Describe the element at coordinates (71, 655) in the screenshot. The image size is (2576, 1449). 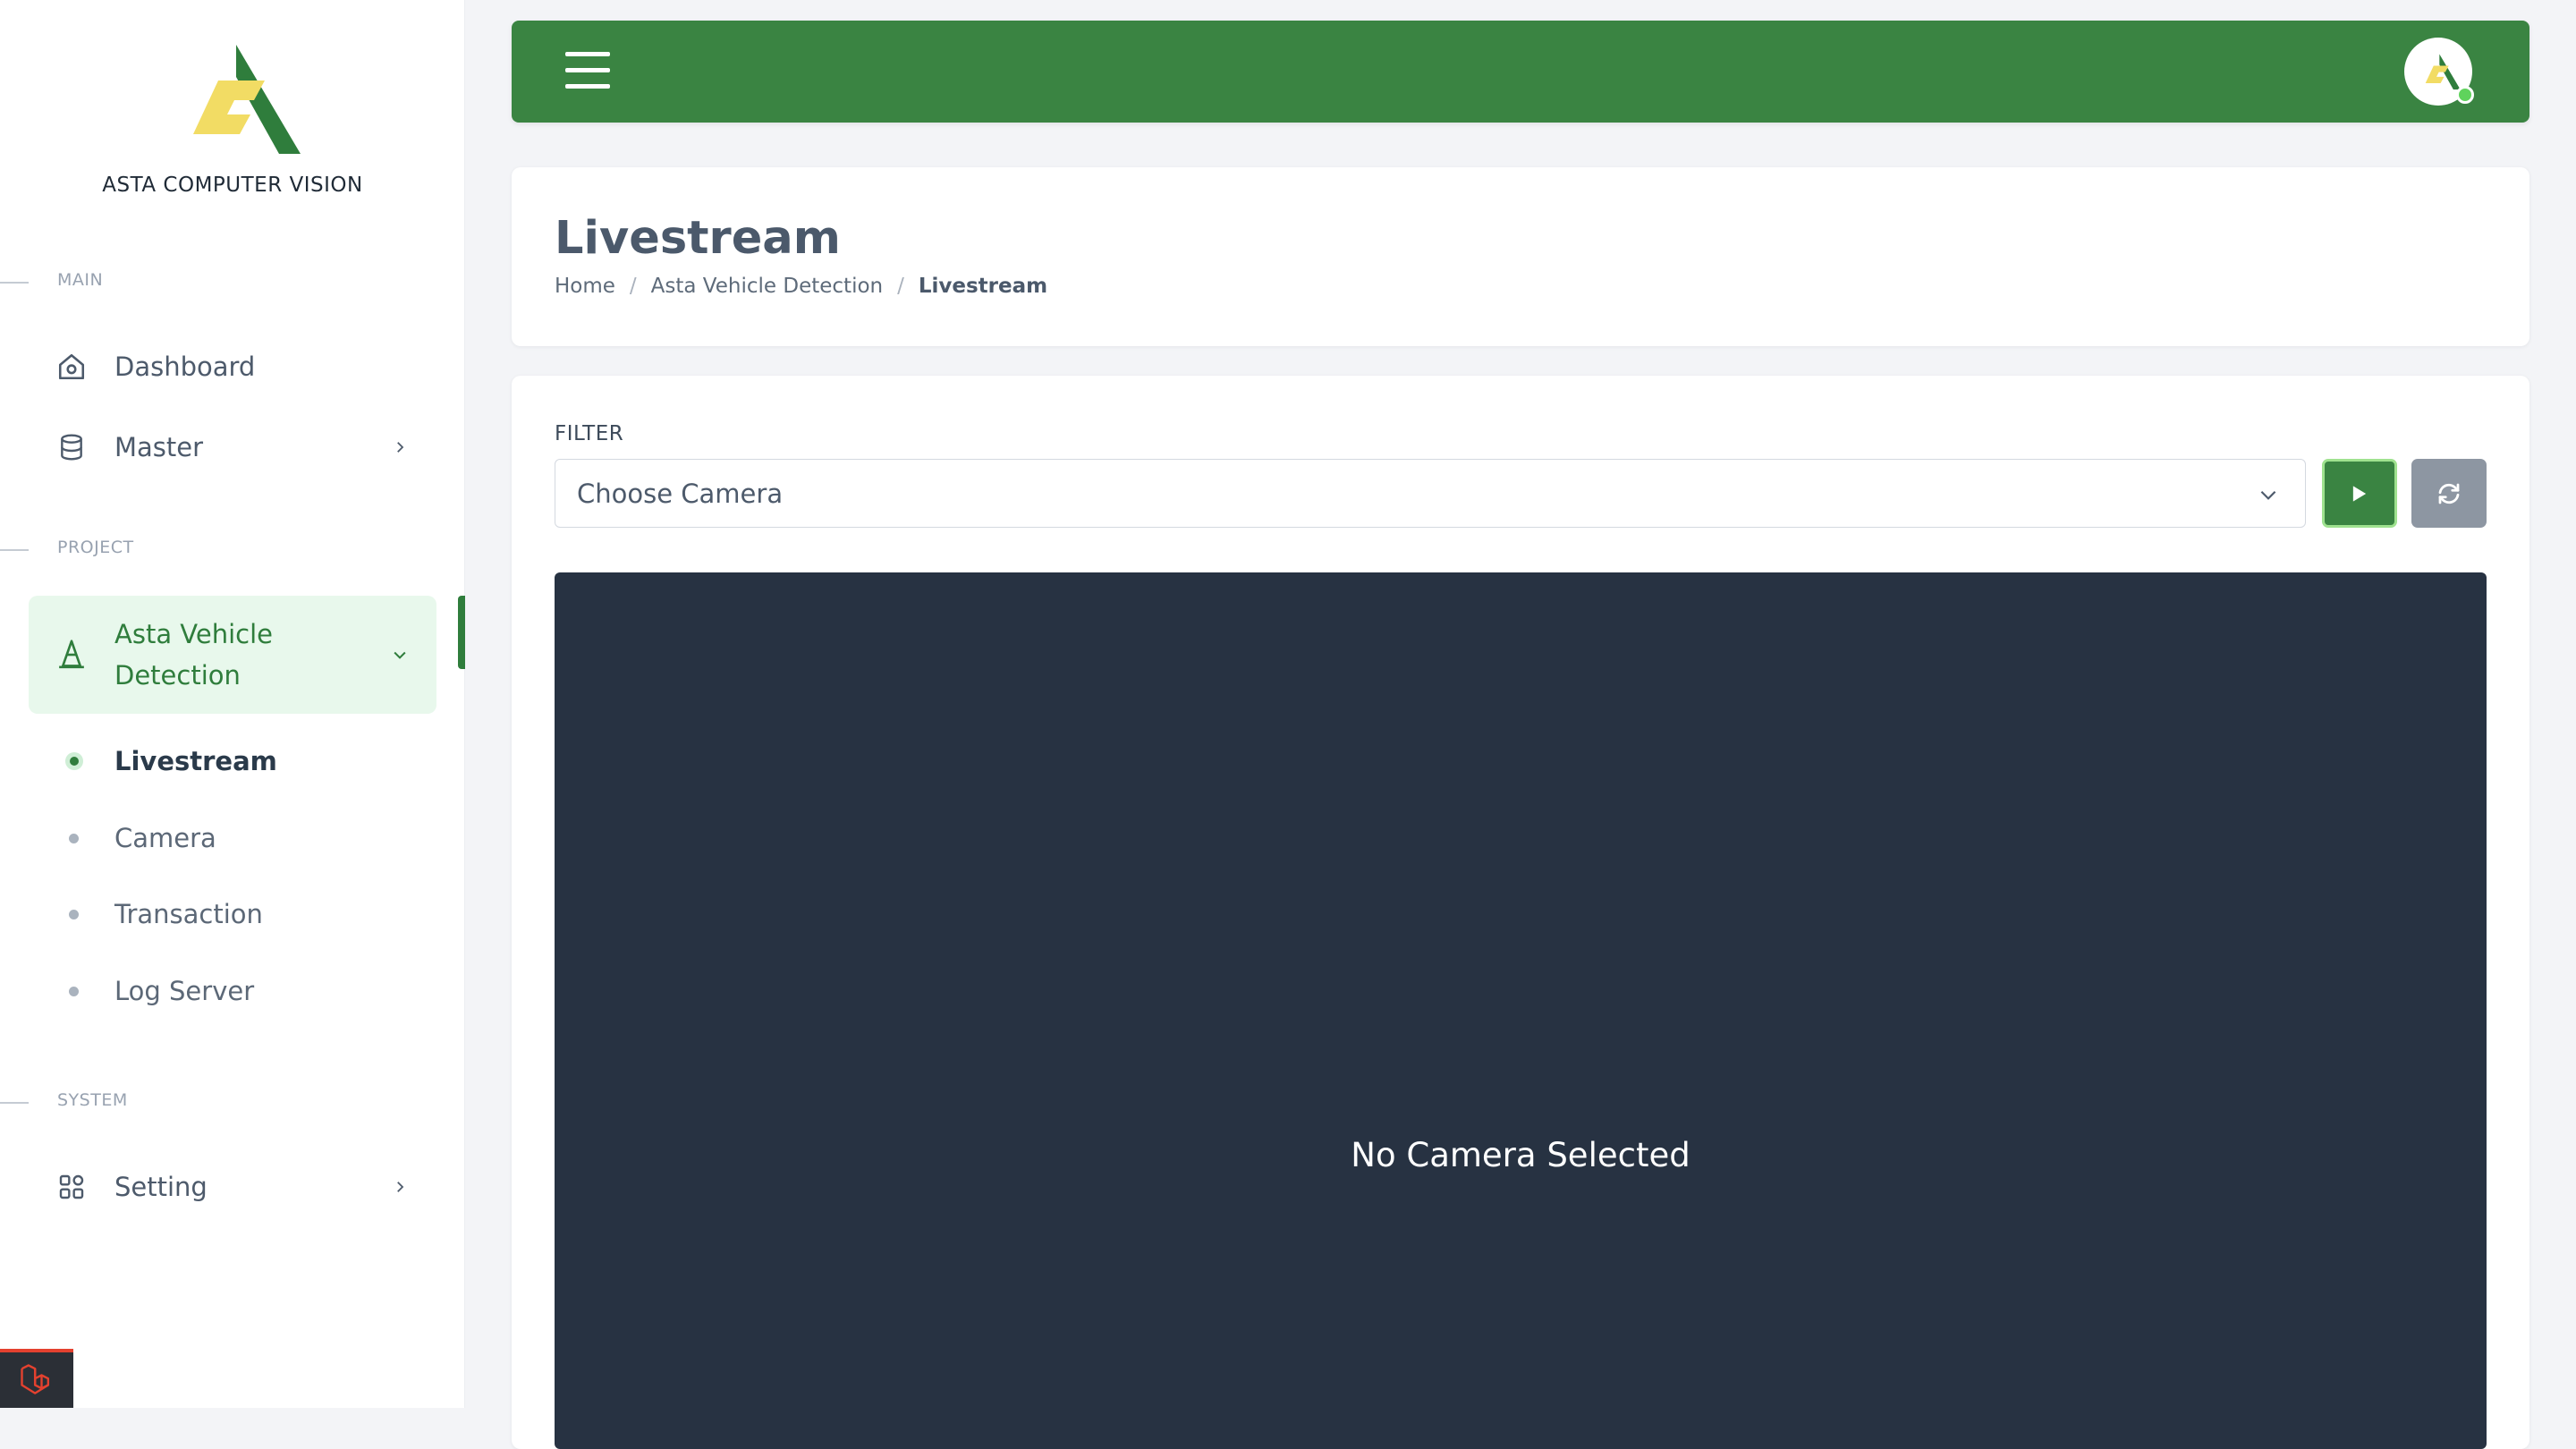
I see `traffic-cone-icon` at that location.